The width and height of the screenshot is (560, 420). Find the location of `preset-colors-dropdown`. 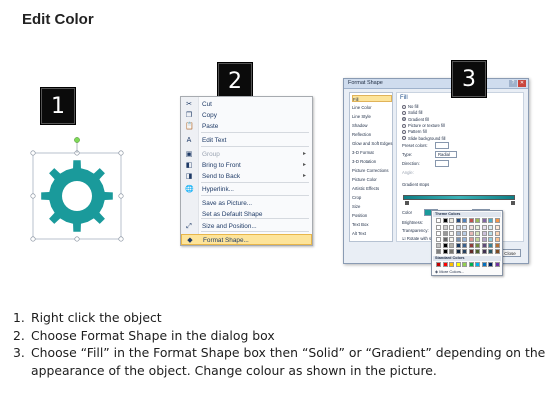

preset-colors-dropdown is located at coordinates (442, 145).